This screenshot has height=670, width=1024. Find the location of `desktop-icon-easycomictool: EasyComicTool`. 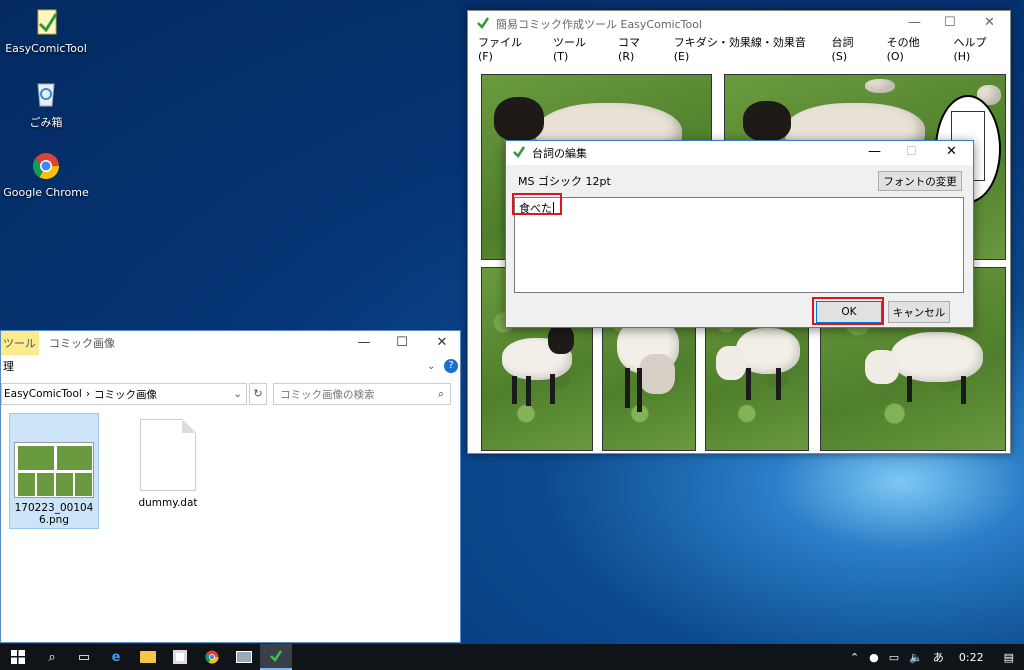

desktop-icon-easycomictool: EasyComicTool is located at coordinates (46, 30).